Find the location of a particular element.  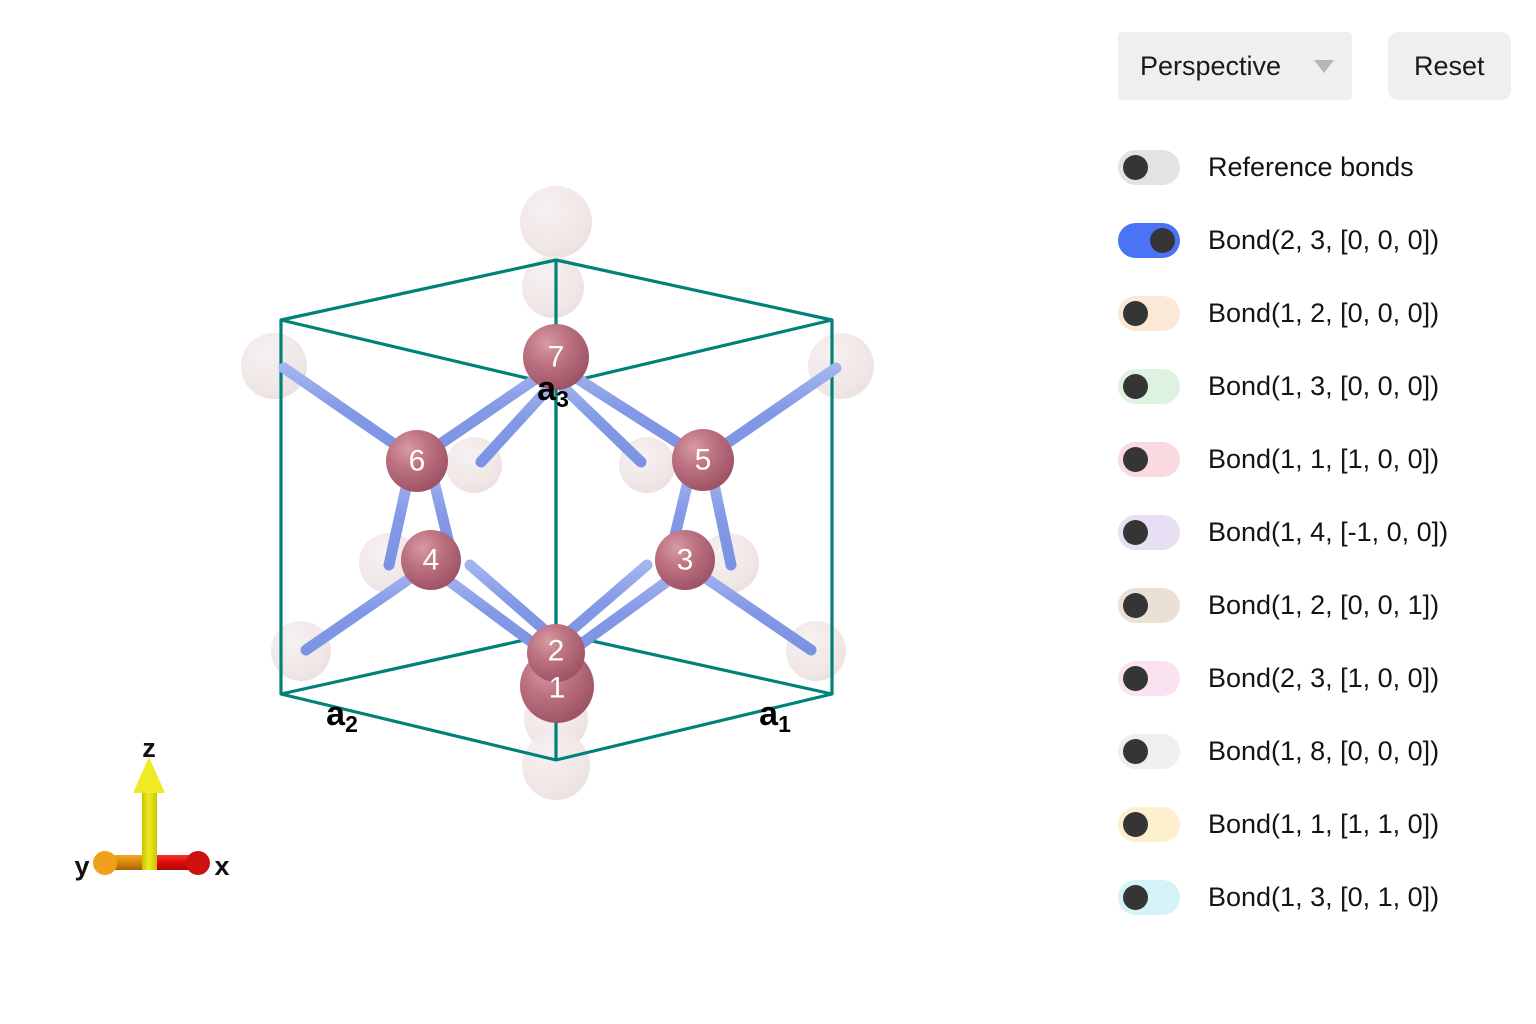

legend-row: Reference bonds is located at coordinates (1323, 167).